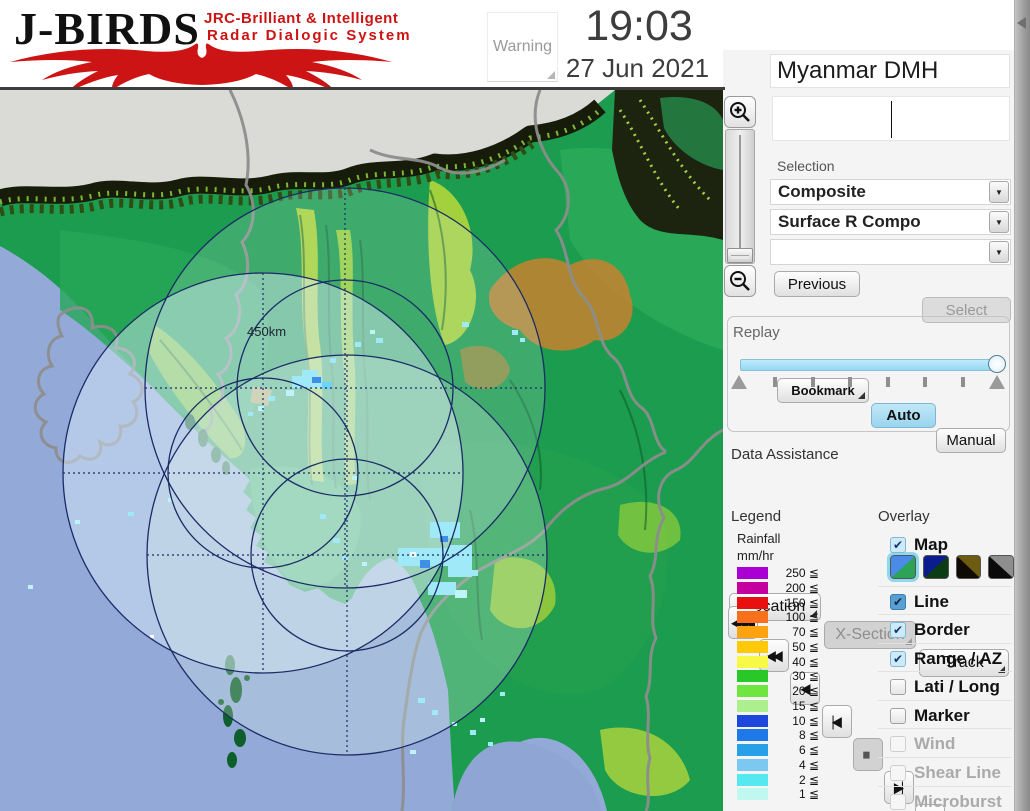  Describe the element at coordinates (1021, 23) in the screenshot. I see `collapse-panel-icon` at that location.